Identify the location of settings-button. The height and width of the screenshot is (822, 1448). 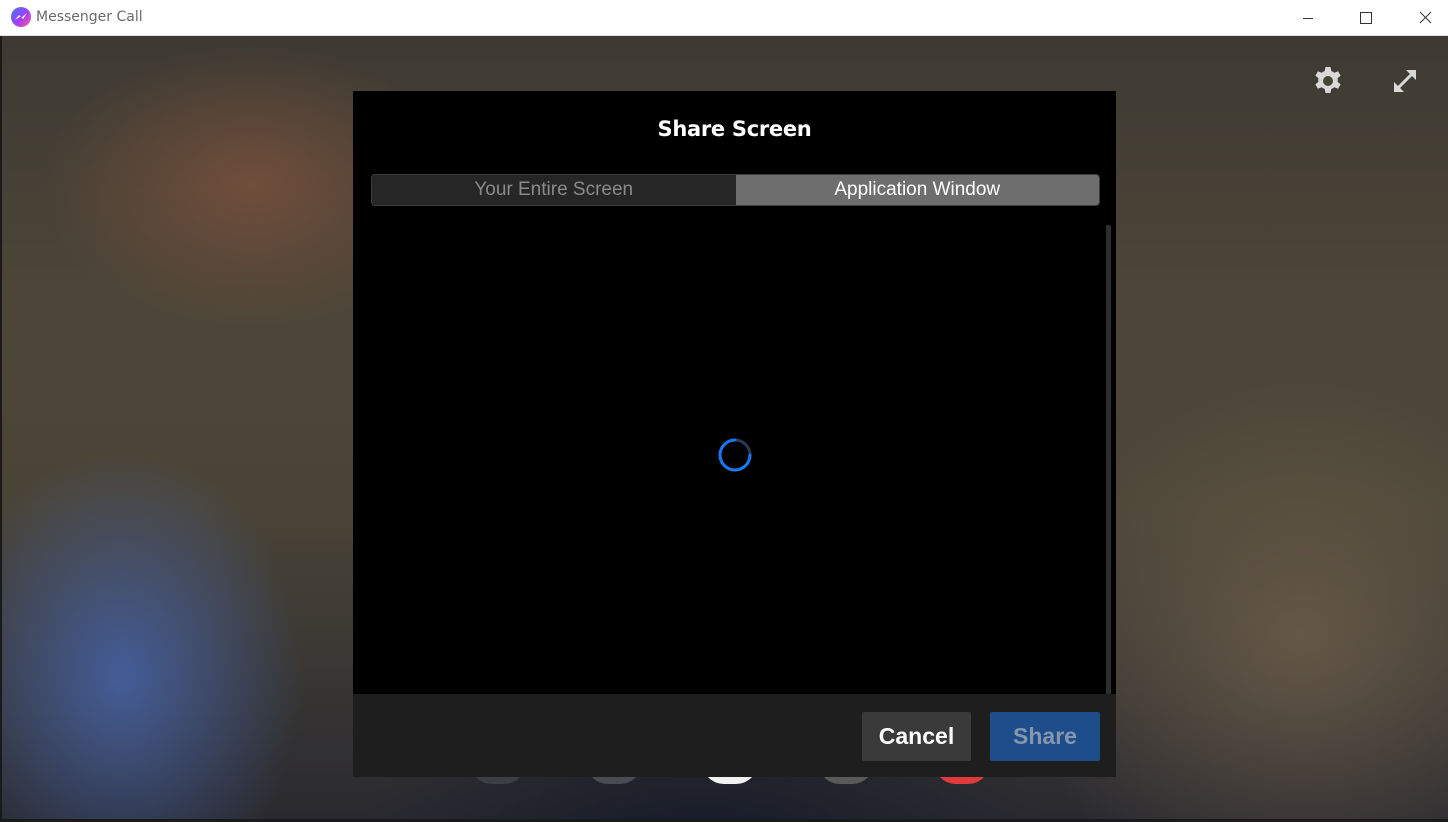
(1328, 81).